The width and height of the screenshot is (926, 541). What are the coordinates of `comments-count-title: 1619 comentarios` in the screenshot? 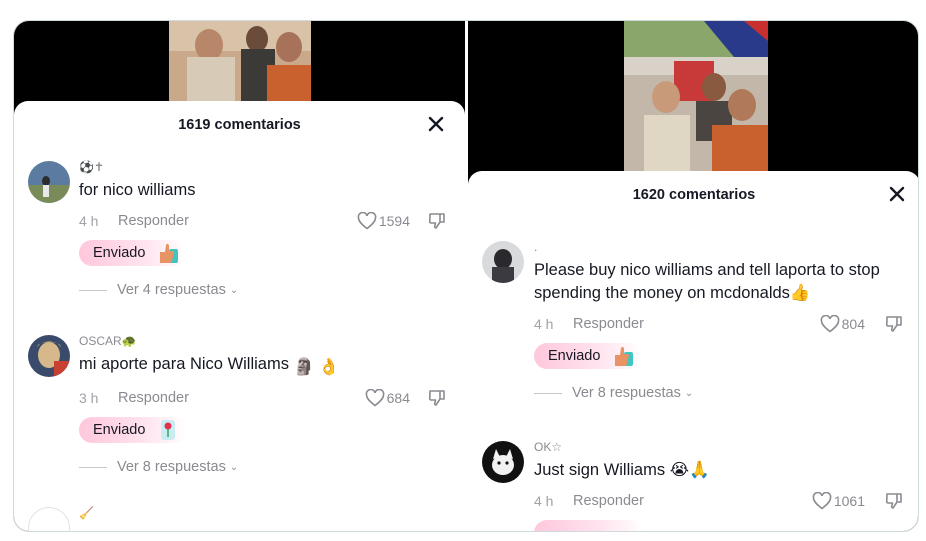 It's located at (239, 125).